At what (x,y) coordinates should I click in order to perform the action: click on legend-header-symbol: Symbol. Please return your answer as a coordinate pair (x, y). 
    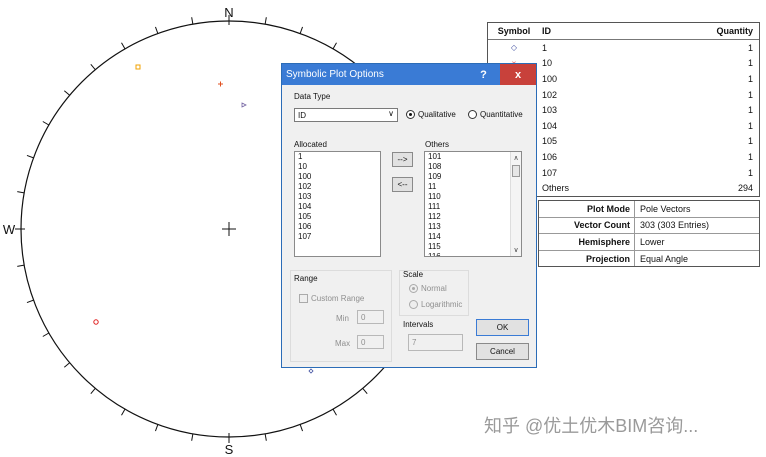
    Looking at the image, I should click on (514, 31).